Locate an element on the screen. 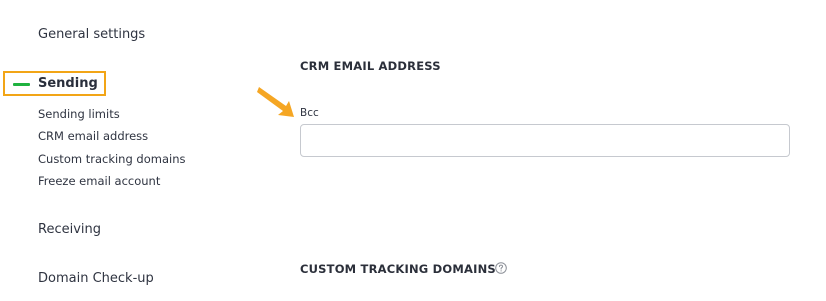 This screenshot has height=301, width=826. custom-tracking-section-title: CUSTOM TRACKING DOMAINS is located at coordinates (398, 269).